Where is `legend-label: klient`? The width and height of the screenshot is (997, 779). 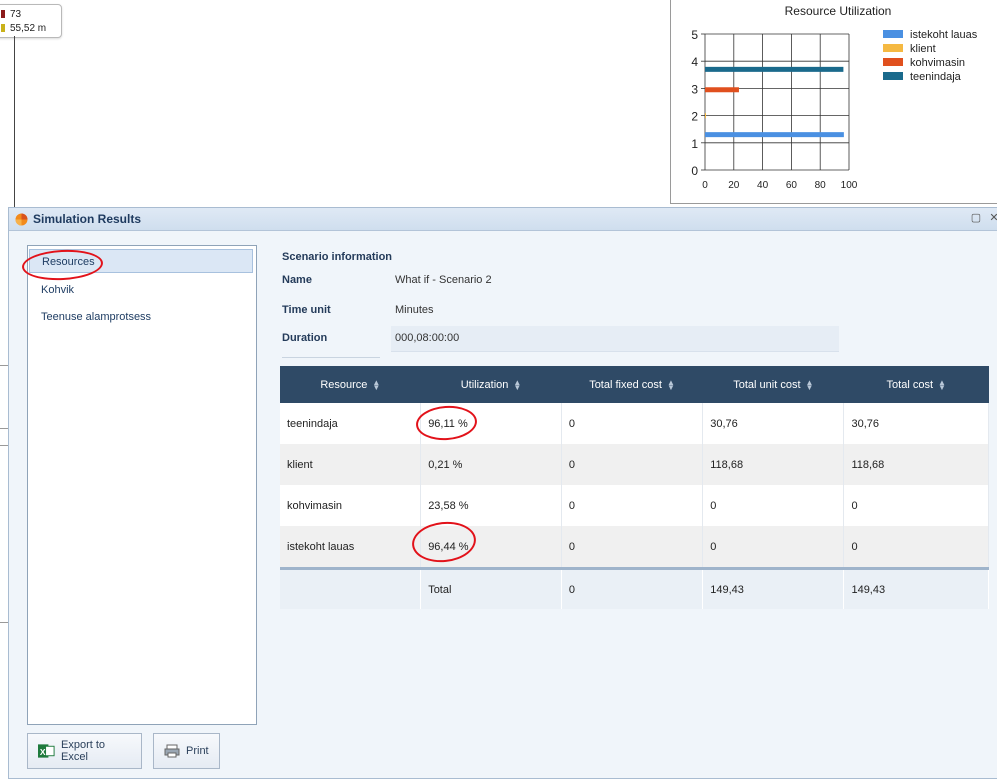 legend-label: klient is located at coordinates (923, 49).